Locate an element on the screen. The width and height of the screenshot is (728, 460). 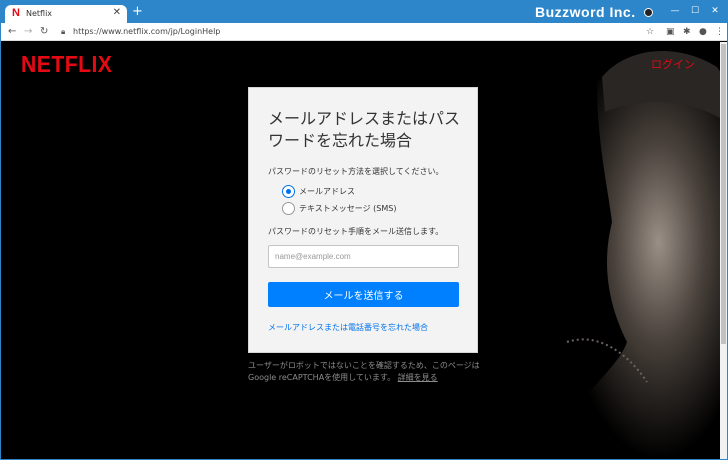
reload-icon: ↻ is located at coordinates (44, 32).